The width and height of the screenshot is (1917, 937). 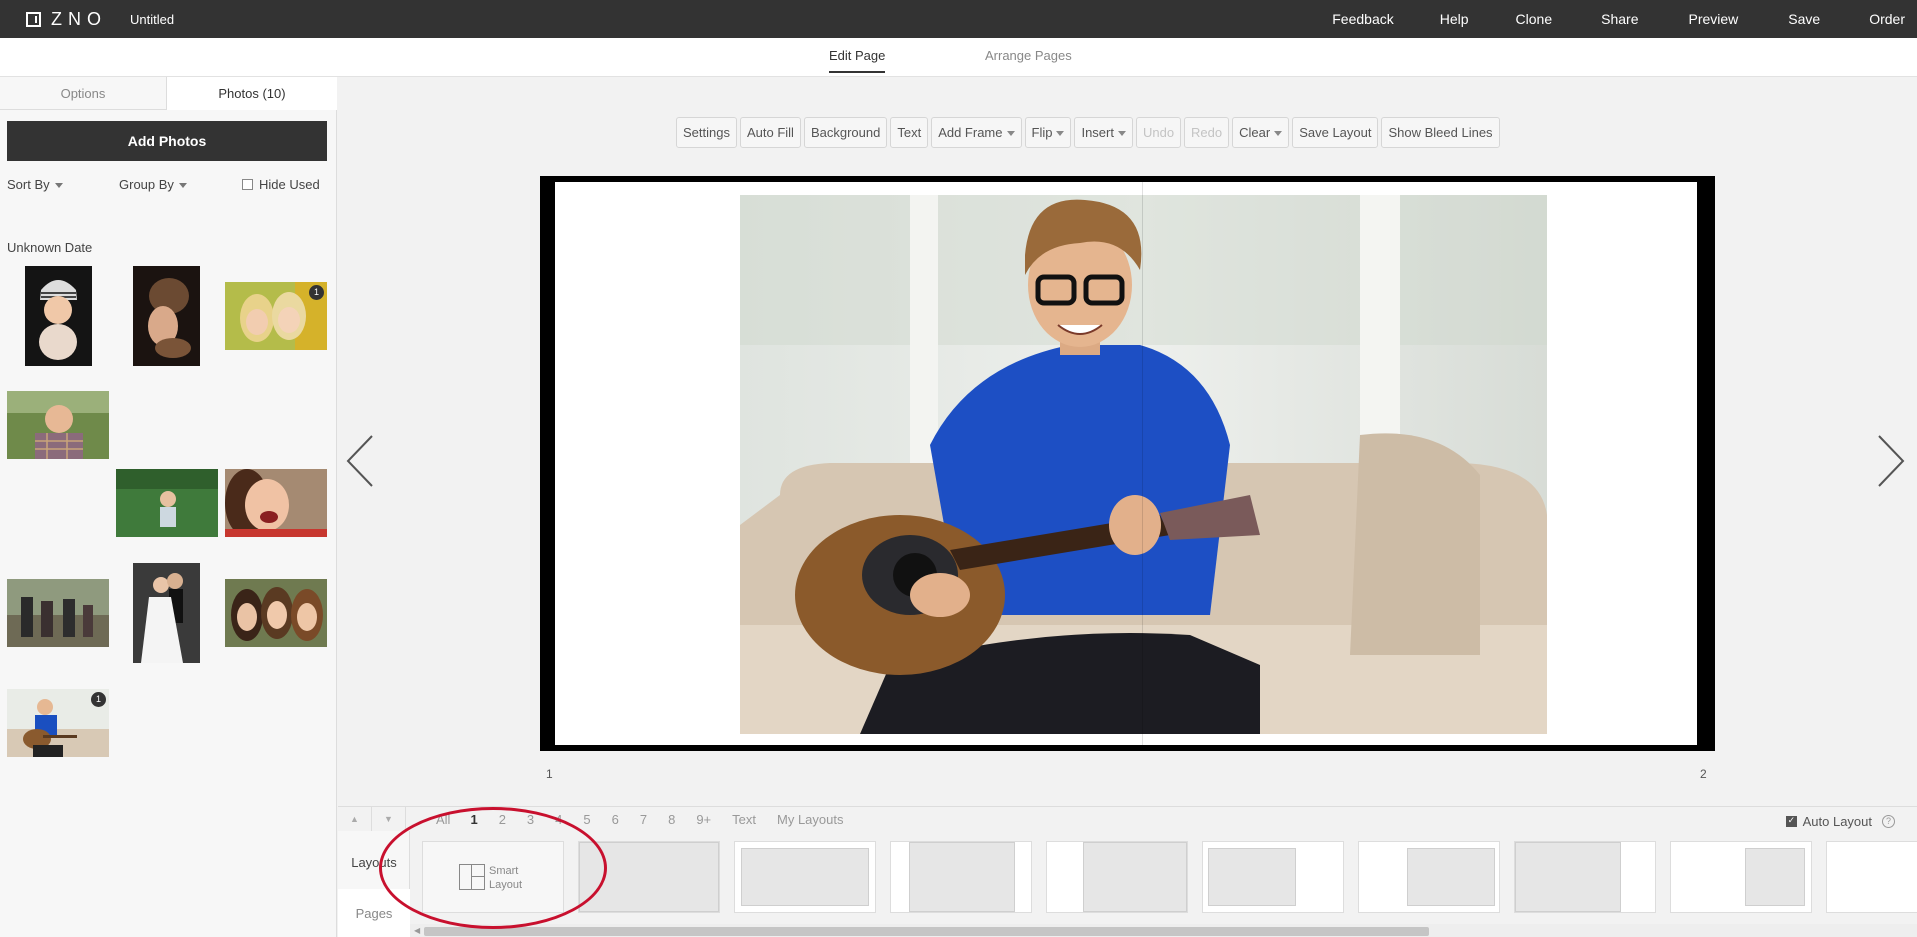 I want to click on tab-pages: Pages, so click(x=374, y=913).